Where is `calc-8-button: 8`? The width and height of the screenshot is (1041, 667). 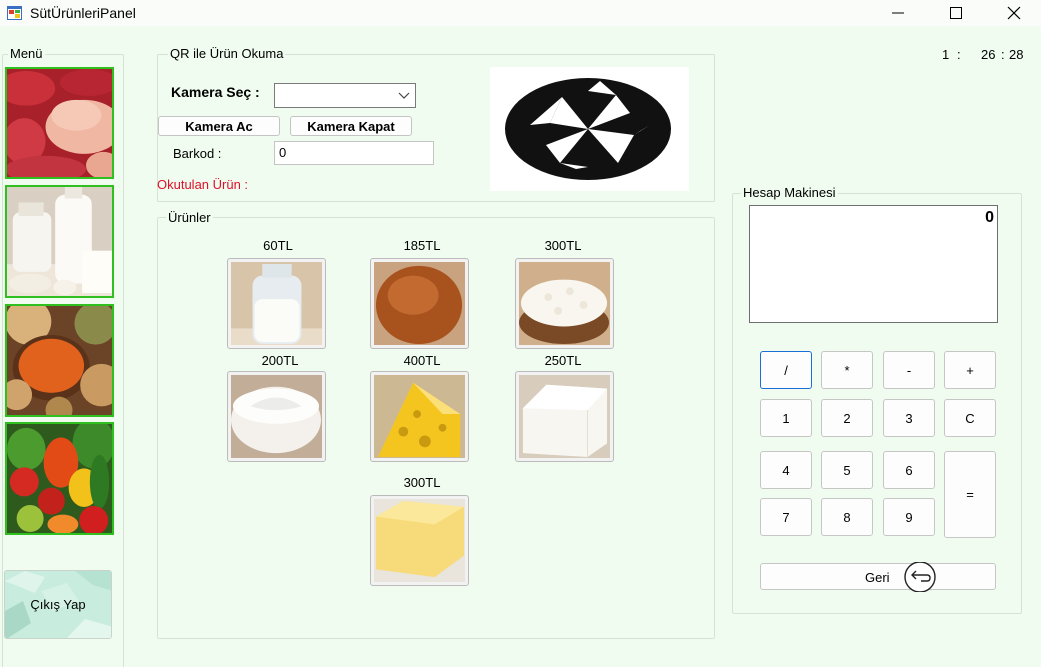 calc-8-button: 8 is located at coordinates (847, 517).